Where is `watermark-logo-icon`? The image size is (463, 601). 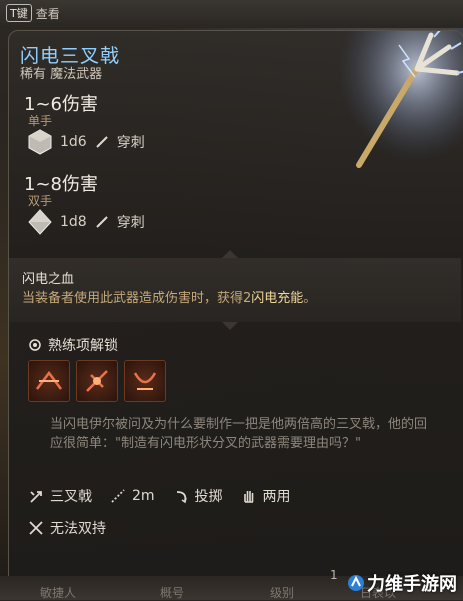
watermark-logo-icon is located at coordinates (356, 583).